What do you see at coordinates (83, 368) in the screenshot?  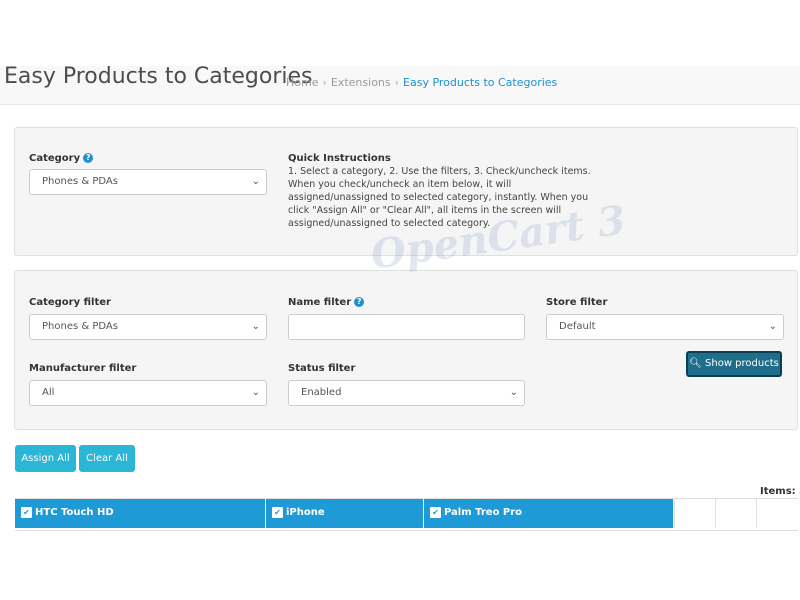 I see `manufacturer-filter-label: Manufacturer filter` at bounding box center [83, 368].